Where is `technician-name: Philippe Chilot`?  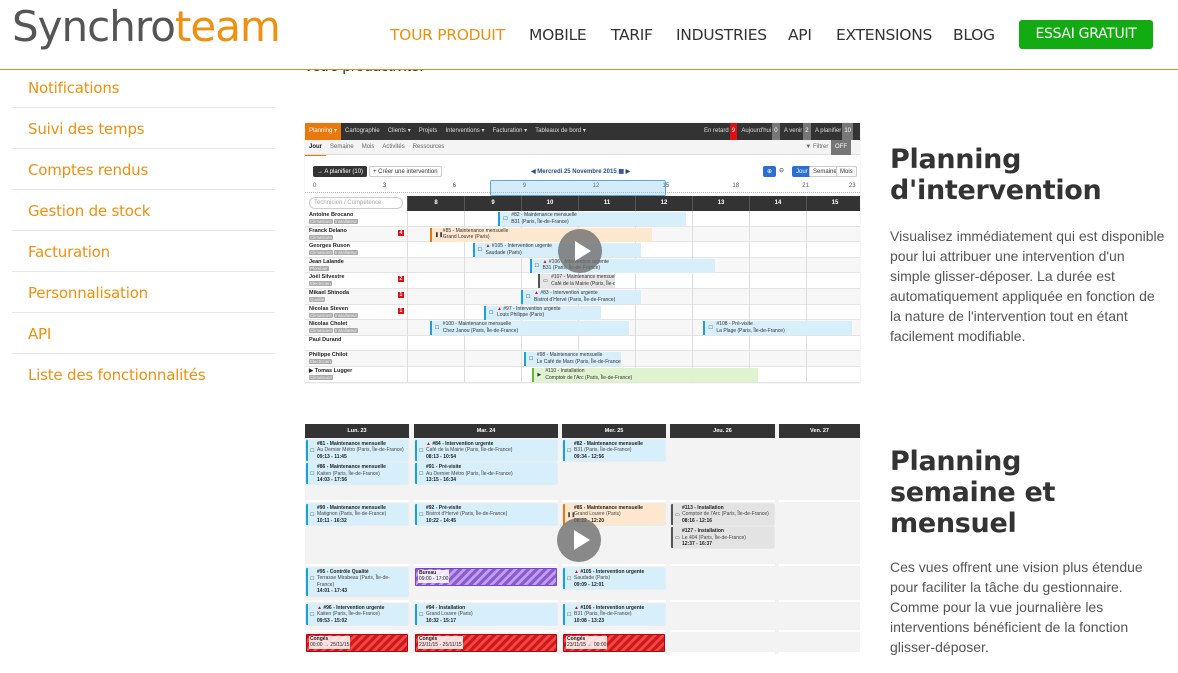 technician-name: Philippe Chilot is located at coordinates (328, 355).